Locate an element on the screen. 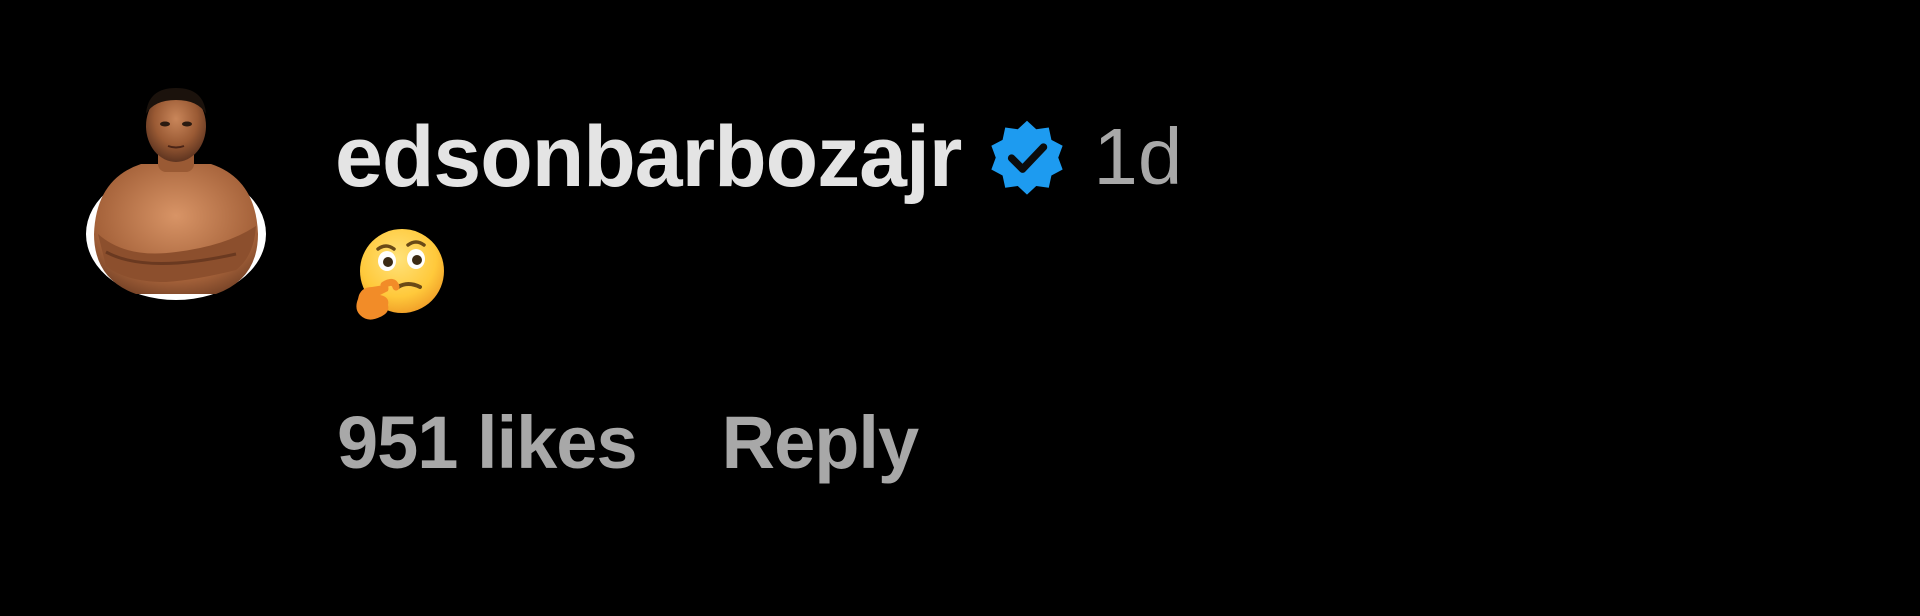 The image size is (1920, 616). comment-actions: 951 likes Reply is located at coordinates (628, 442).